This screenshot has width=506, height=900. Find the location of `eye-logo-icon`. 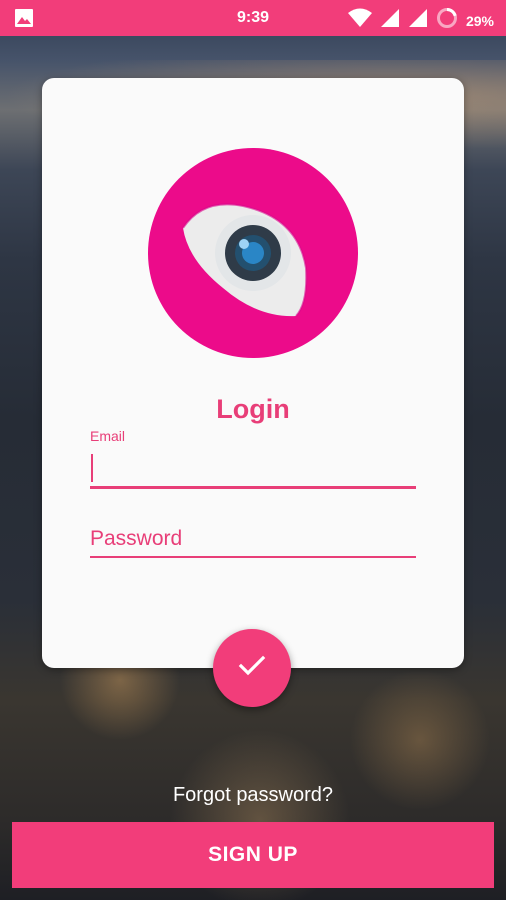

eye-logo-icon is located at coordinates (253, 253).